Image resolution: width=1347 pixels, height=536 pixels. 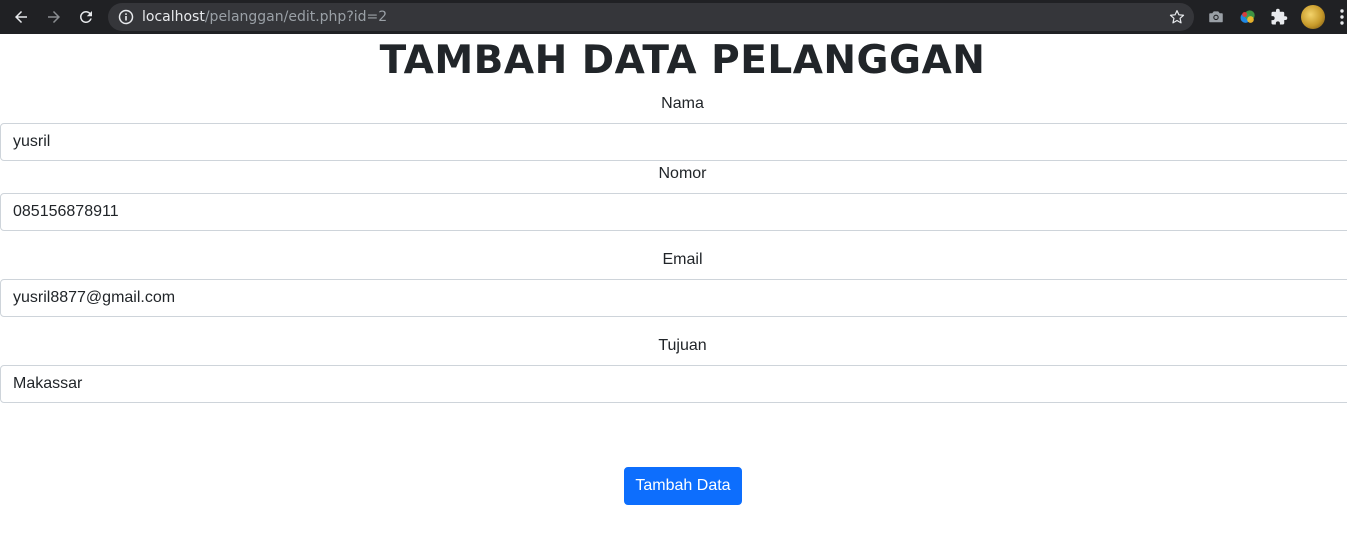 I want to click on nomor-input, so click(x=673, y=212).